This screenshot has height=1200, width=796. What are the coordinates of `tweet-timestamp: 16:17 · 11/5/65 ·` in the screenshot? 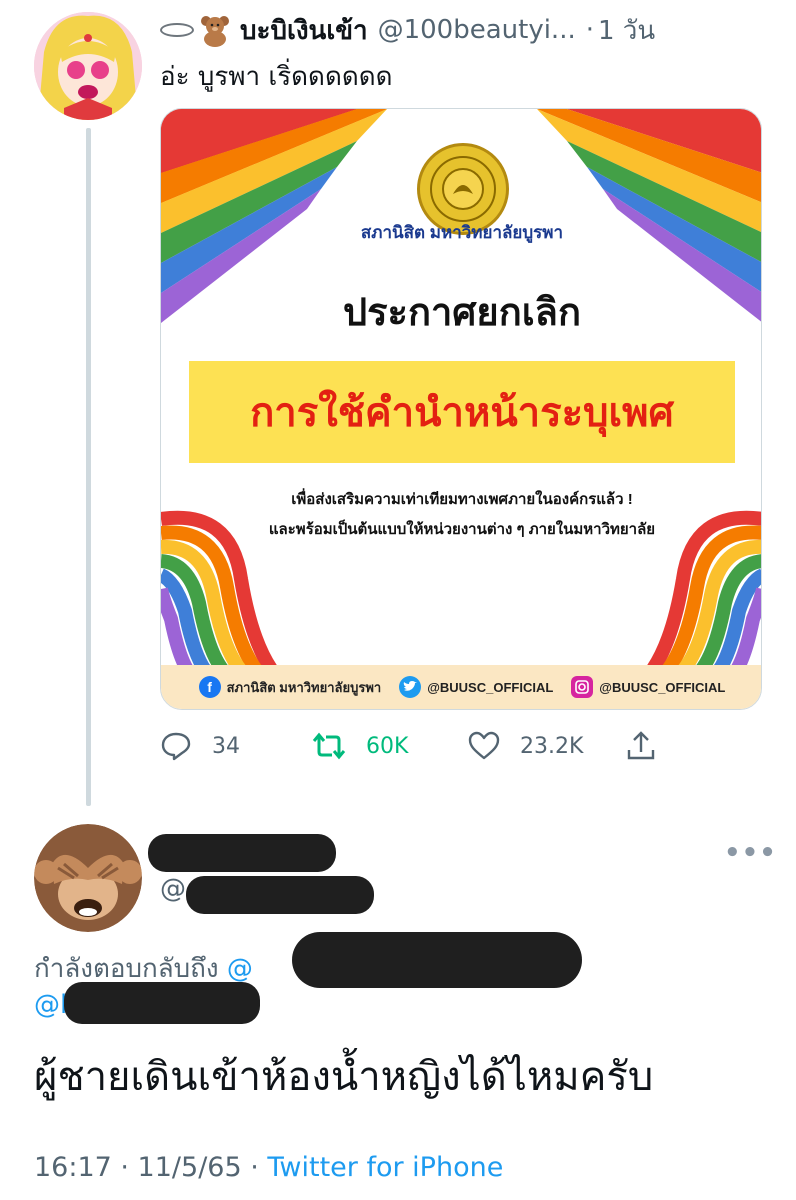 It's located at (151, 1167).